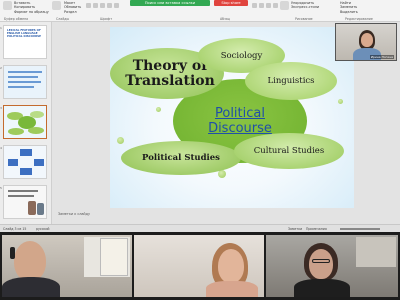  I want to click on reset-button: Обновить, so click(72, 7).